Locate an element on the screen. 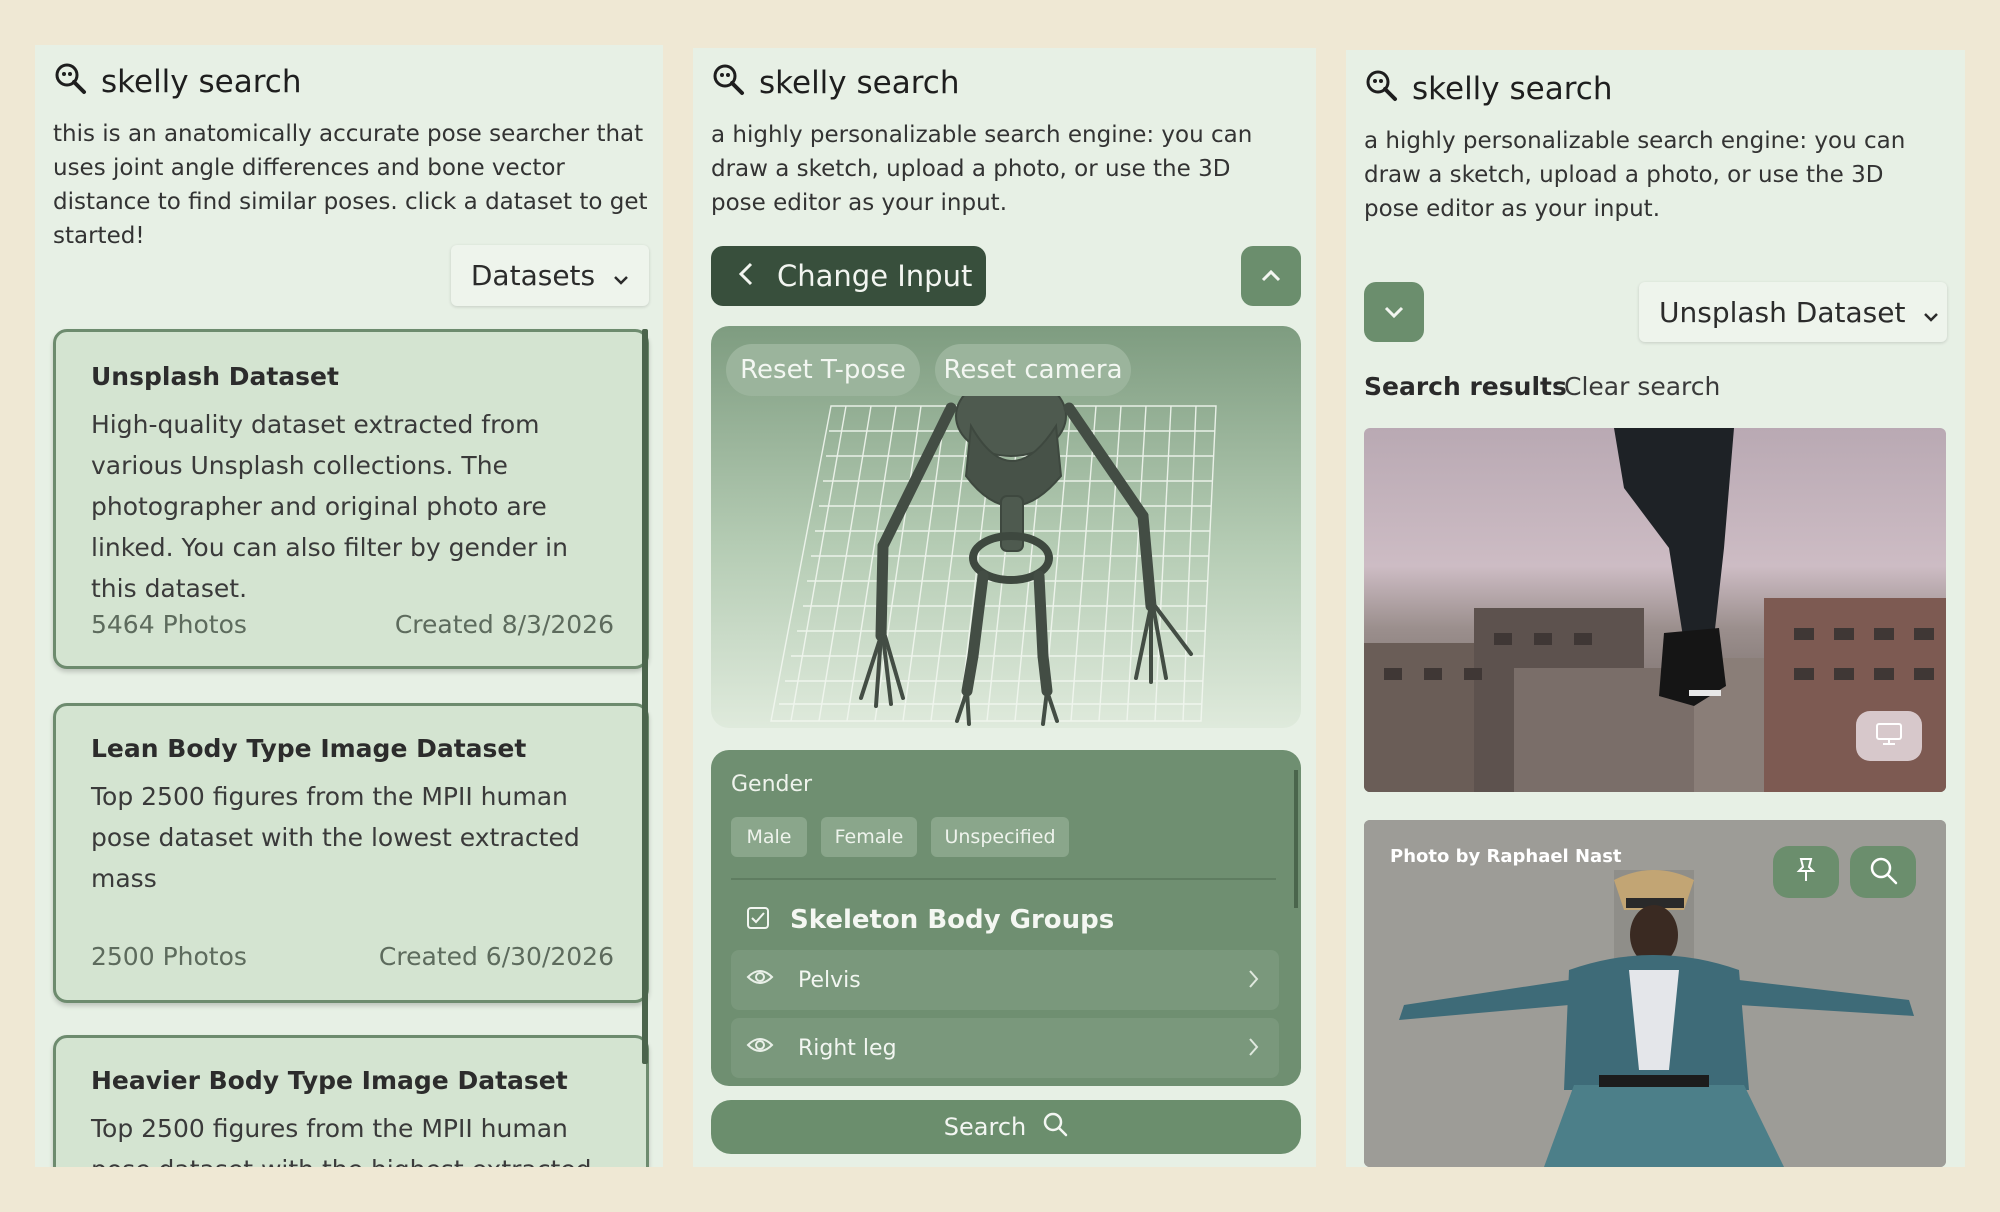 This screenshot has height=1212, width=2000. datasets-dropdown: Datasets is located at coordinates (550, 275).